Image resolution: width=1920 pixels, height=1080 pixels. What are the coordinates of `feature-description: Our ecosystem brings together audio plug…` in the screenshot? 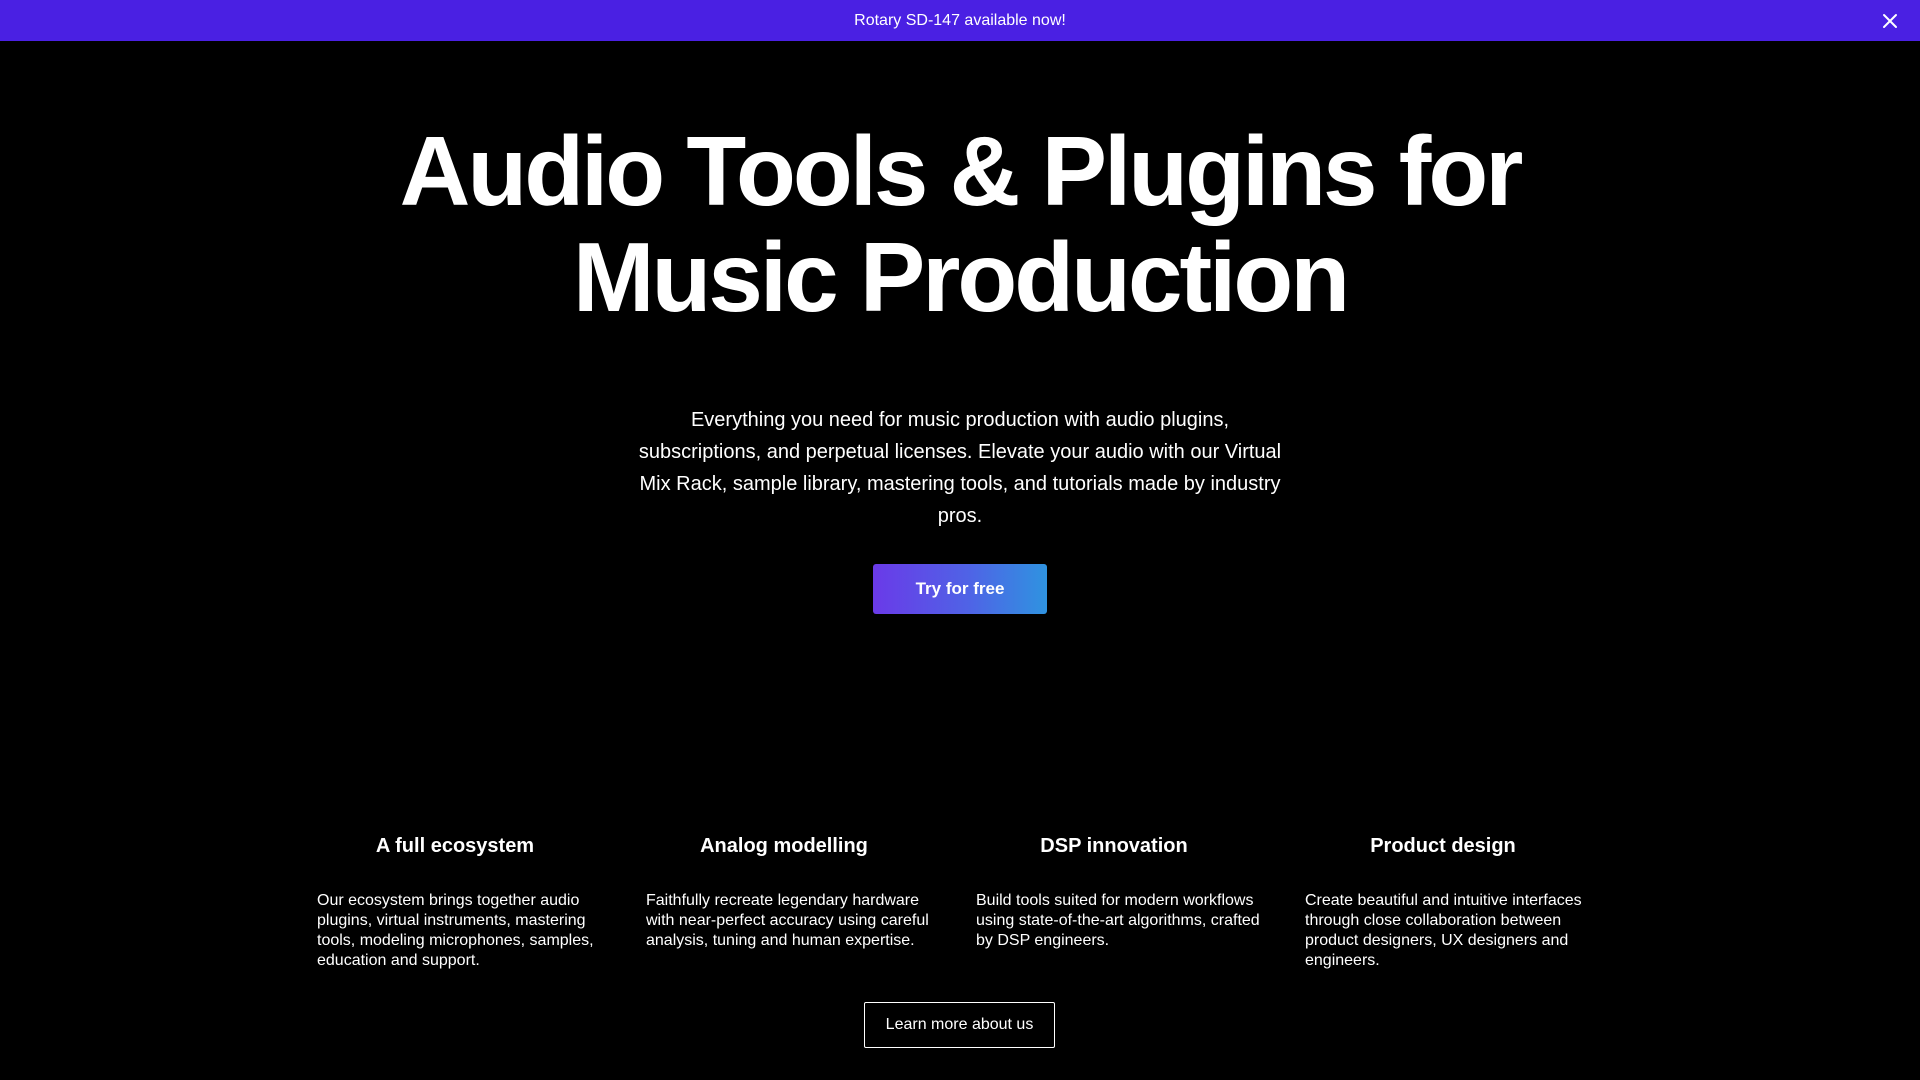 It's located at (455, 930).